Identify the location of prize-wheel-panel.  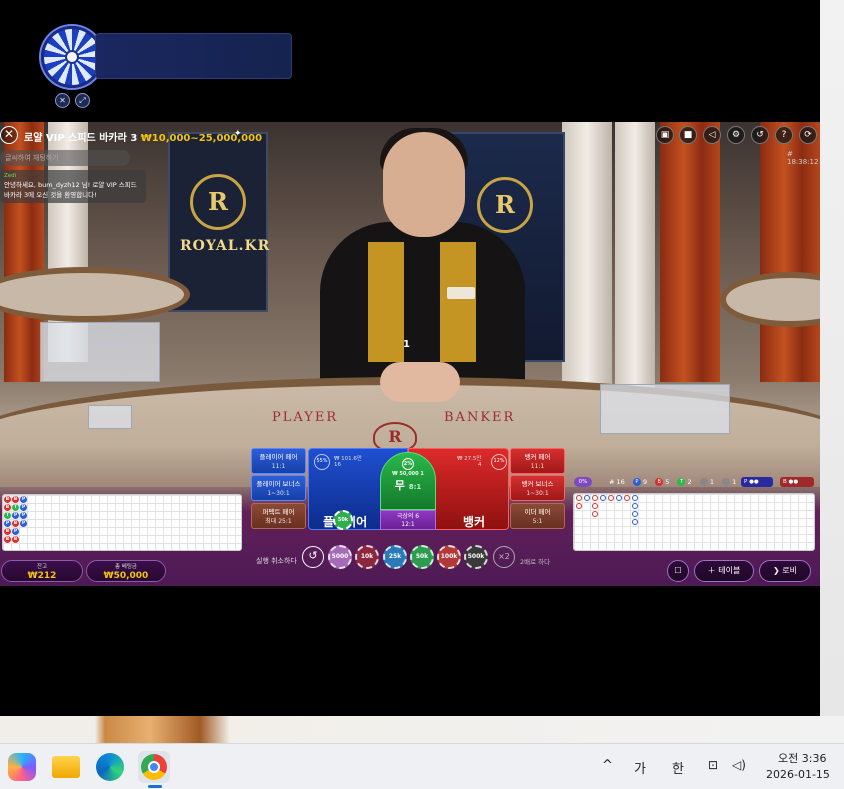
(193, 56).